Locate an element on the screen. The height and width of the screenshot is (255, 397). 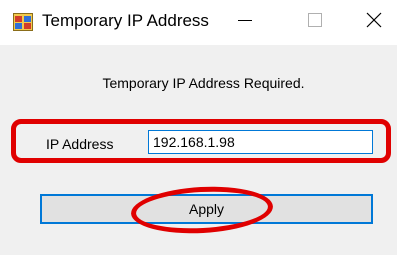
minimize-button is located at coordinates (245, 22).